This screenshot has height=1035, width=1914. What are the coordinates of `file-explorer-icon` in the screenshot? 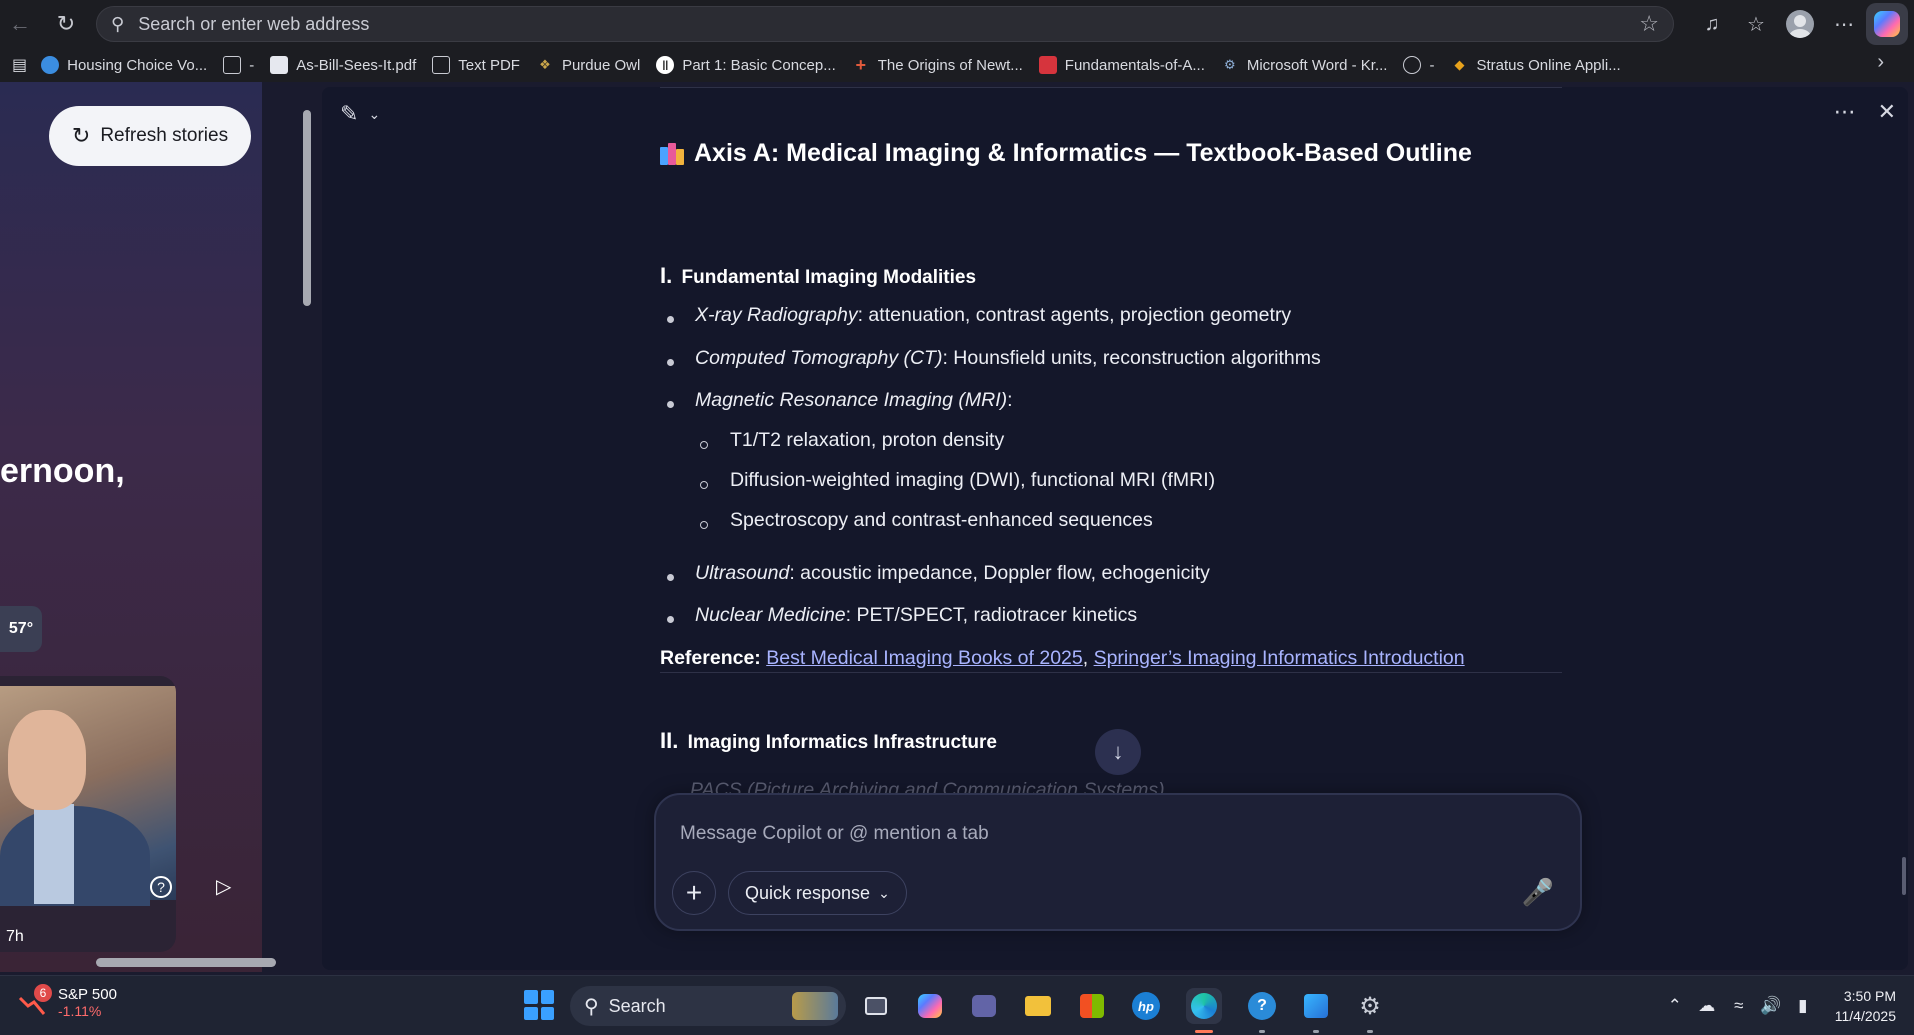 It's located at (1038, 1006).